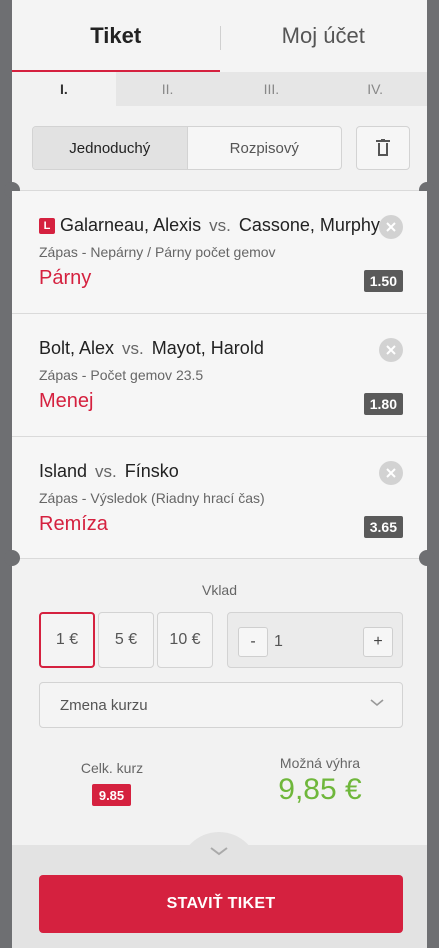 The width and height of the screenshot is (439, 948). What do you see at coordinates (253, 642) in the screenshot?
I see `stake-decrease-button: -` at bounding box center [253, 642].